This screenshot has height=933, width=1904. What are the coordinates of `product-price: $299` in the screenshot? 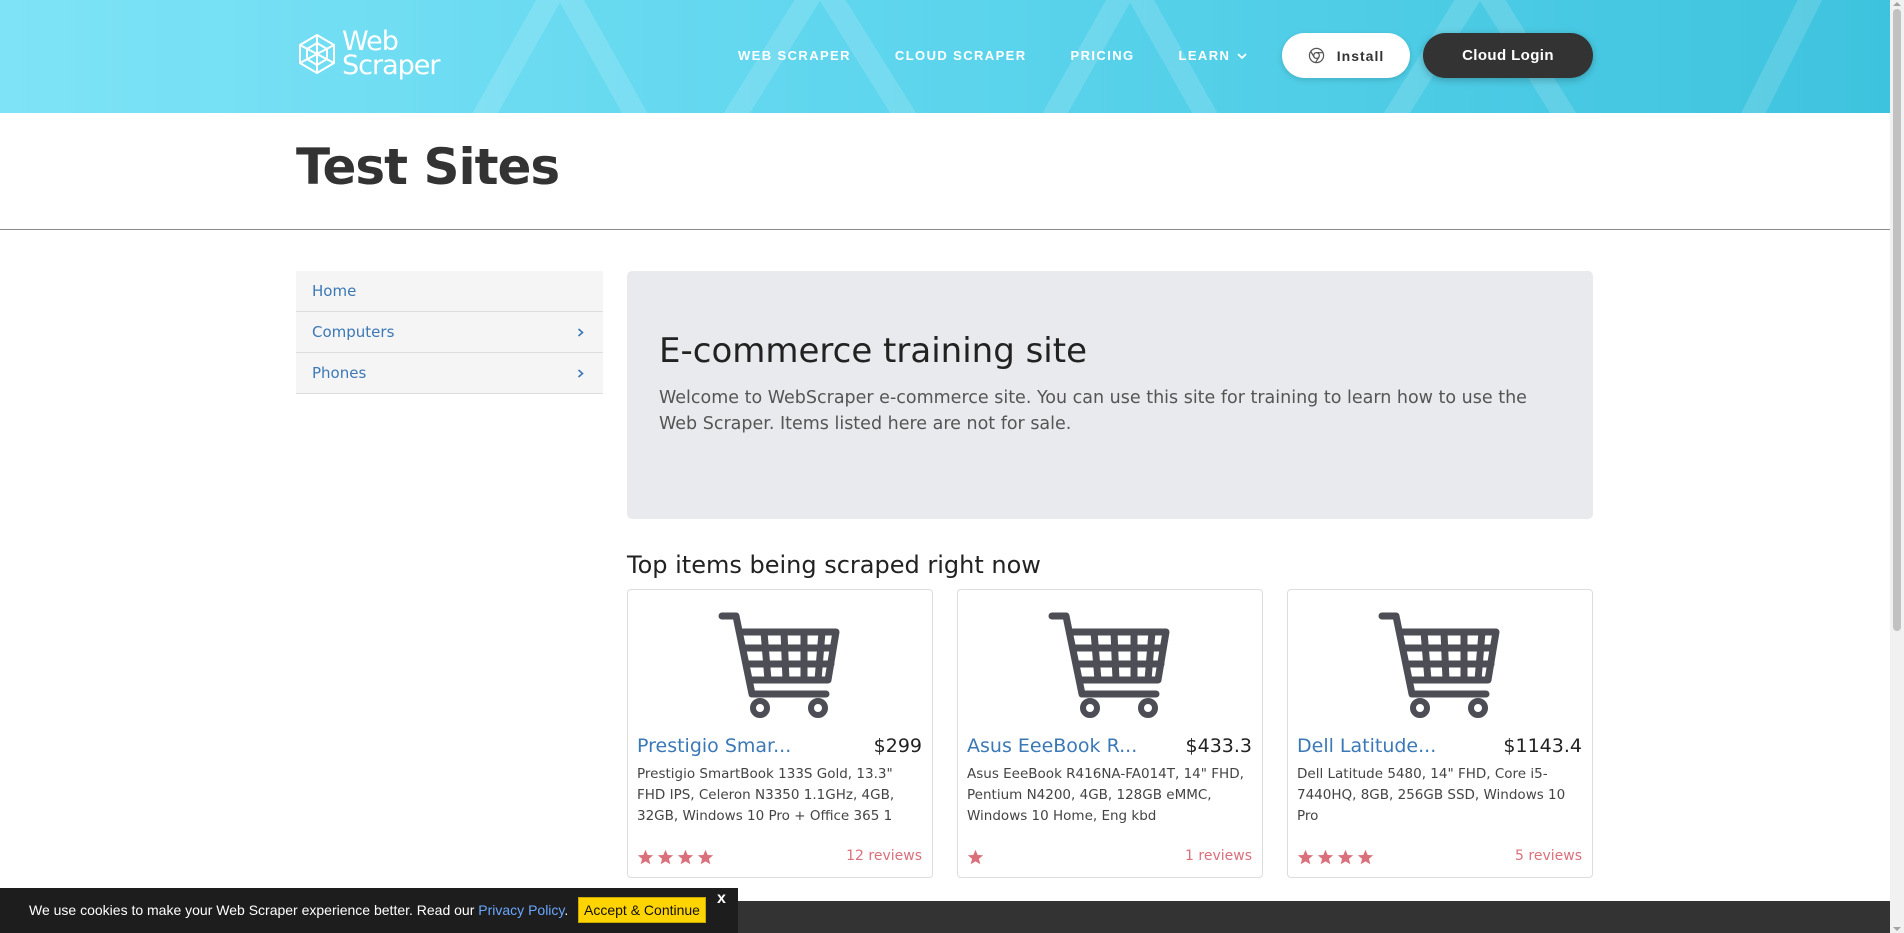 It's located at (897, 746).